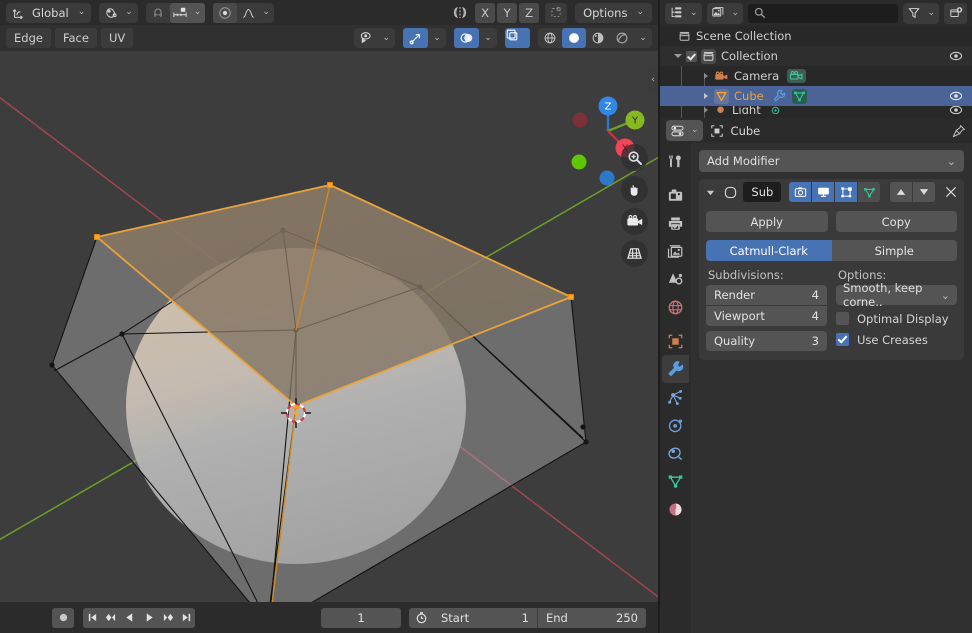  I want to click on outliner-search-input, so click(823, 13).